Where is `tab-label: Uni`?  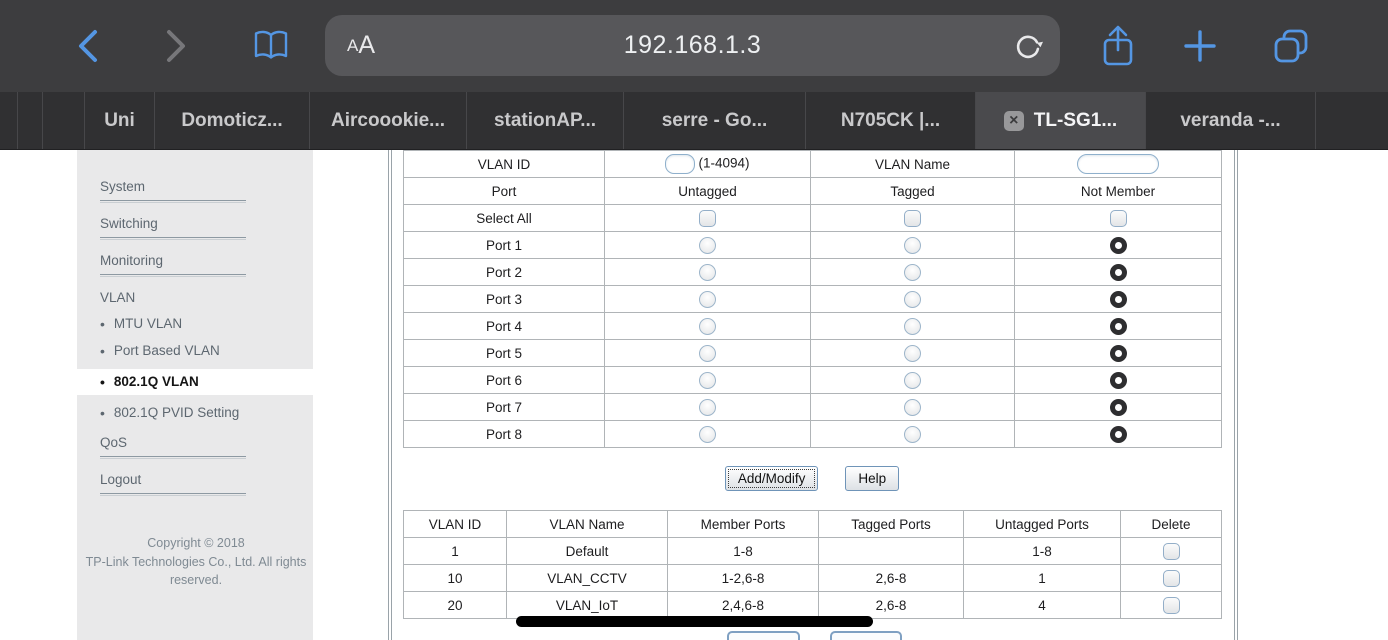 tab-label: Uni is located at coordinates (119, 120).